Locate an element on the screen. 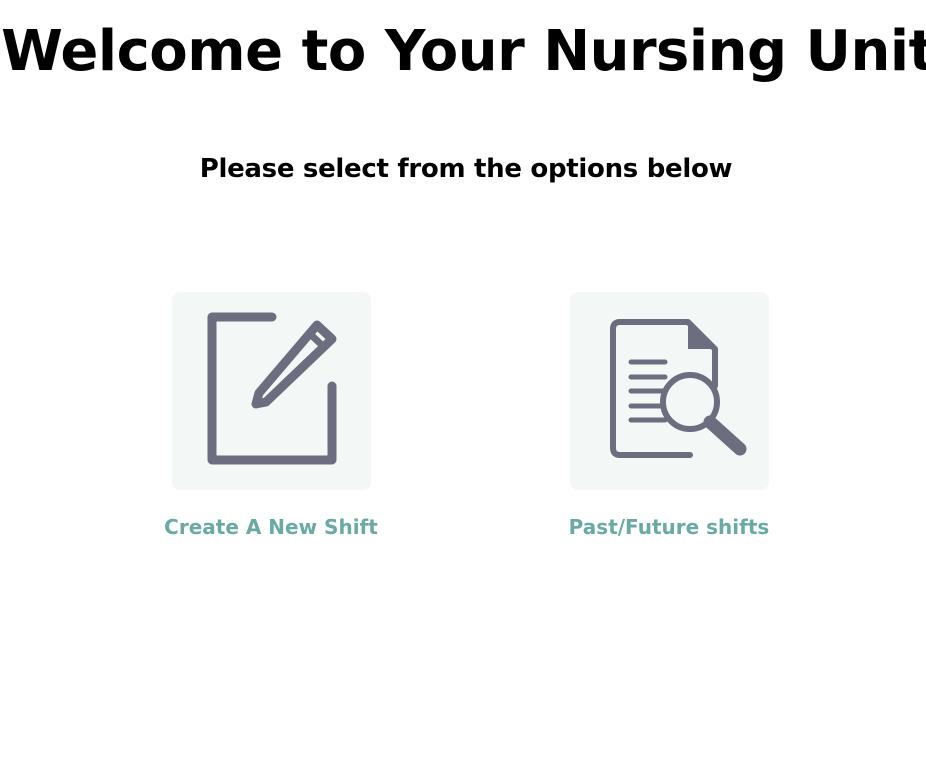 This screenshot has height=770, width=926. page-title: Welcome to Your Nursing Unit is located at coordinates (463, 51).